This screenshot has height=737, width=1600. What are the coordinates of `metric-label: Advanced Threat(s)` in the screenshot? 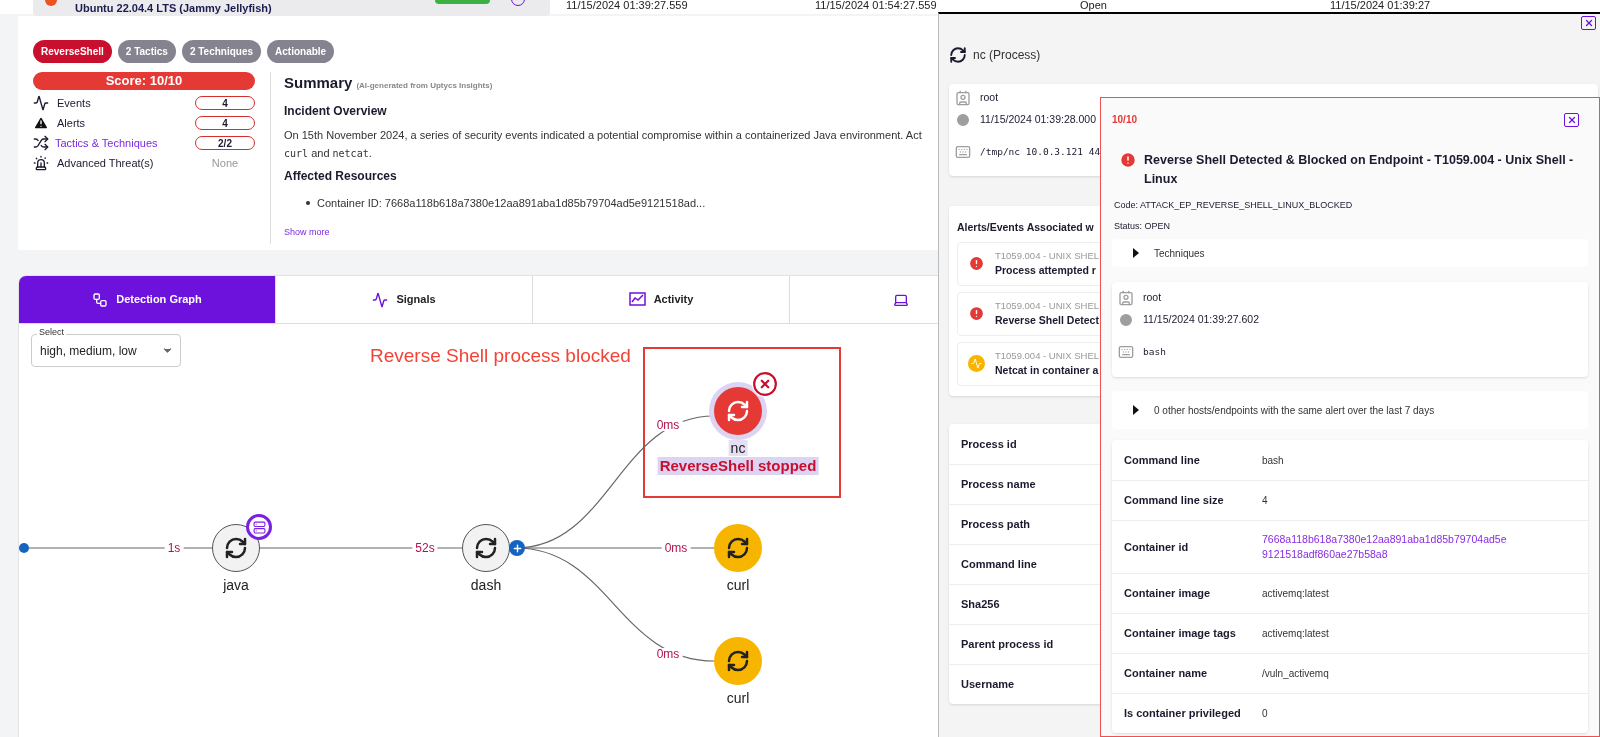 It's located at (105, 163).